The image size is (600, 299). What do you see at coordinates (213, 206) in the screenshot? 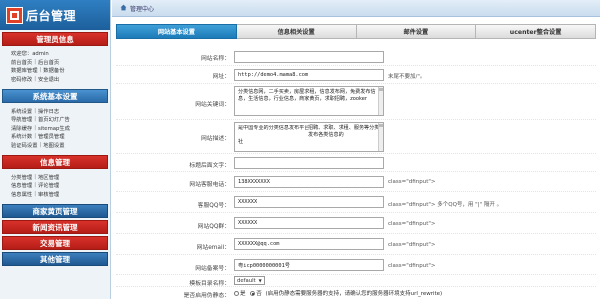
I see `label-qq: 客服QQ号：` at bounding box center [213, 206].